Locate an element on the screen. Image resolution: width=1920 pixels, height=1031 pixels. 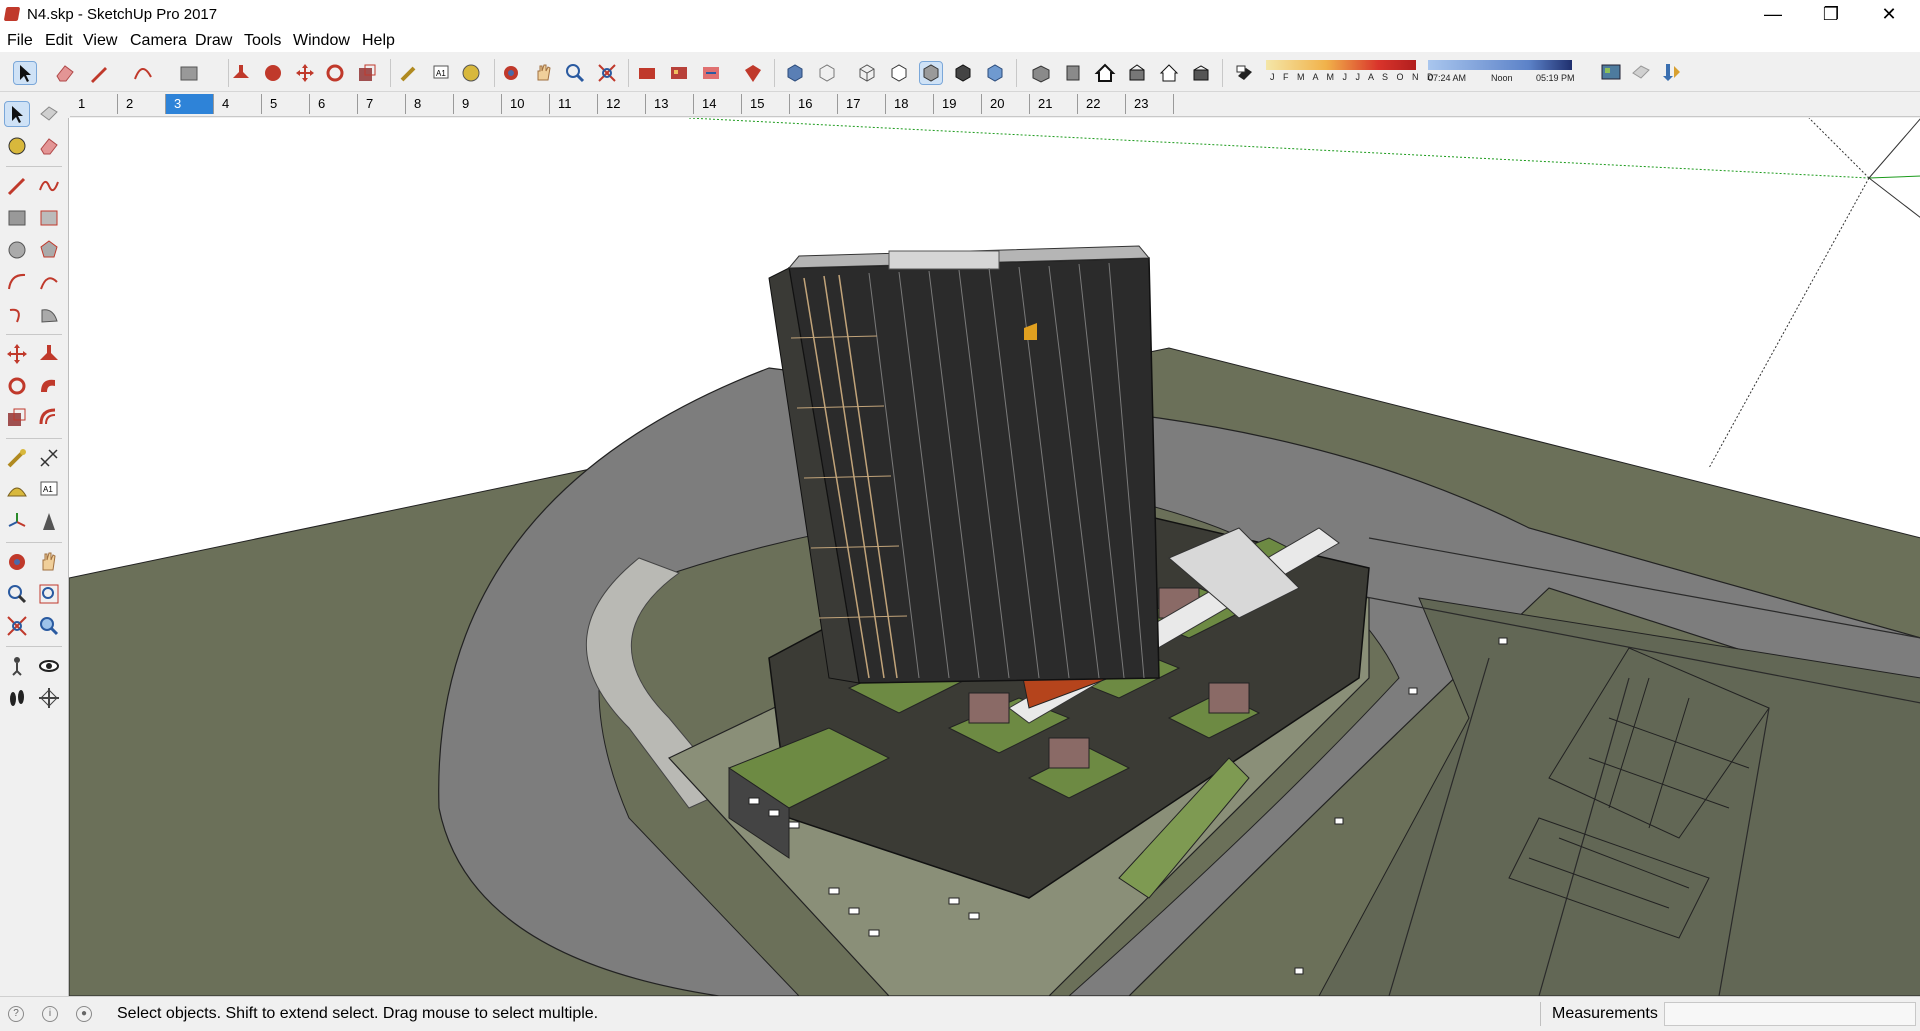
line-tool-icon is located at coordinates (17, 186).